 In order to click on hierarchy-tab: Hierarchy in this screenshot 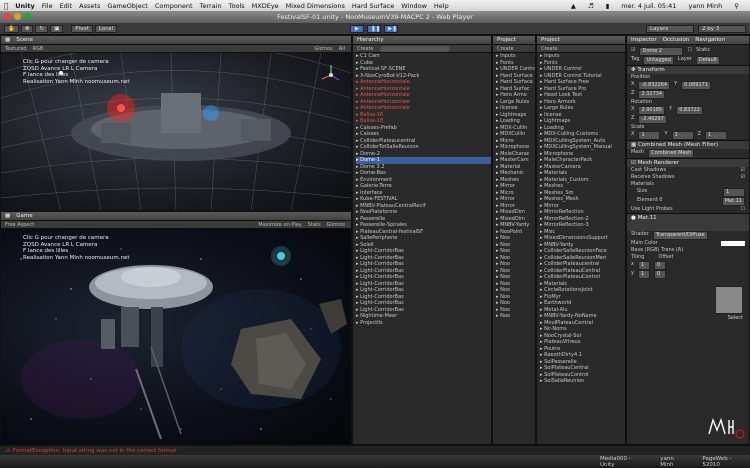, I will do `click(422, 40)`.